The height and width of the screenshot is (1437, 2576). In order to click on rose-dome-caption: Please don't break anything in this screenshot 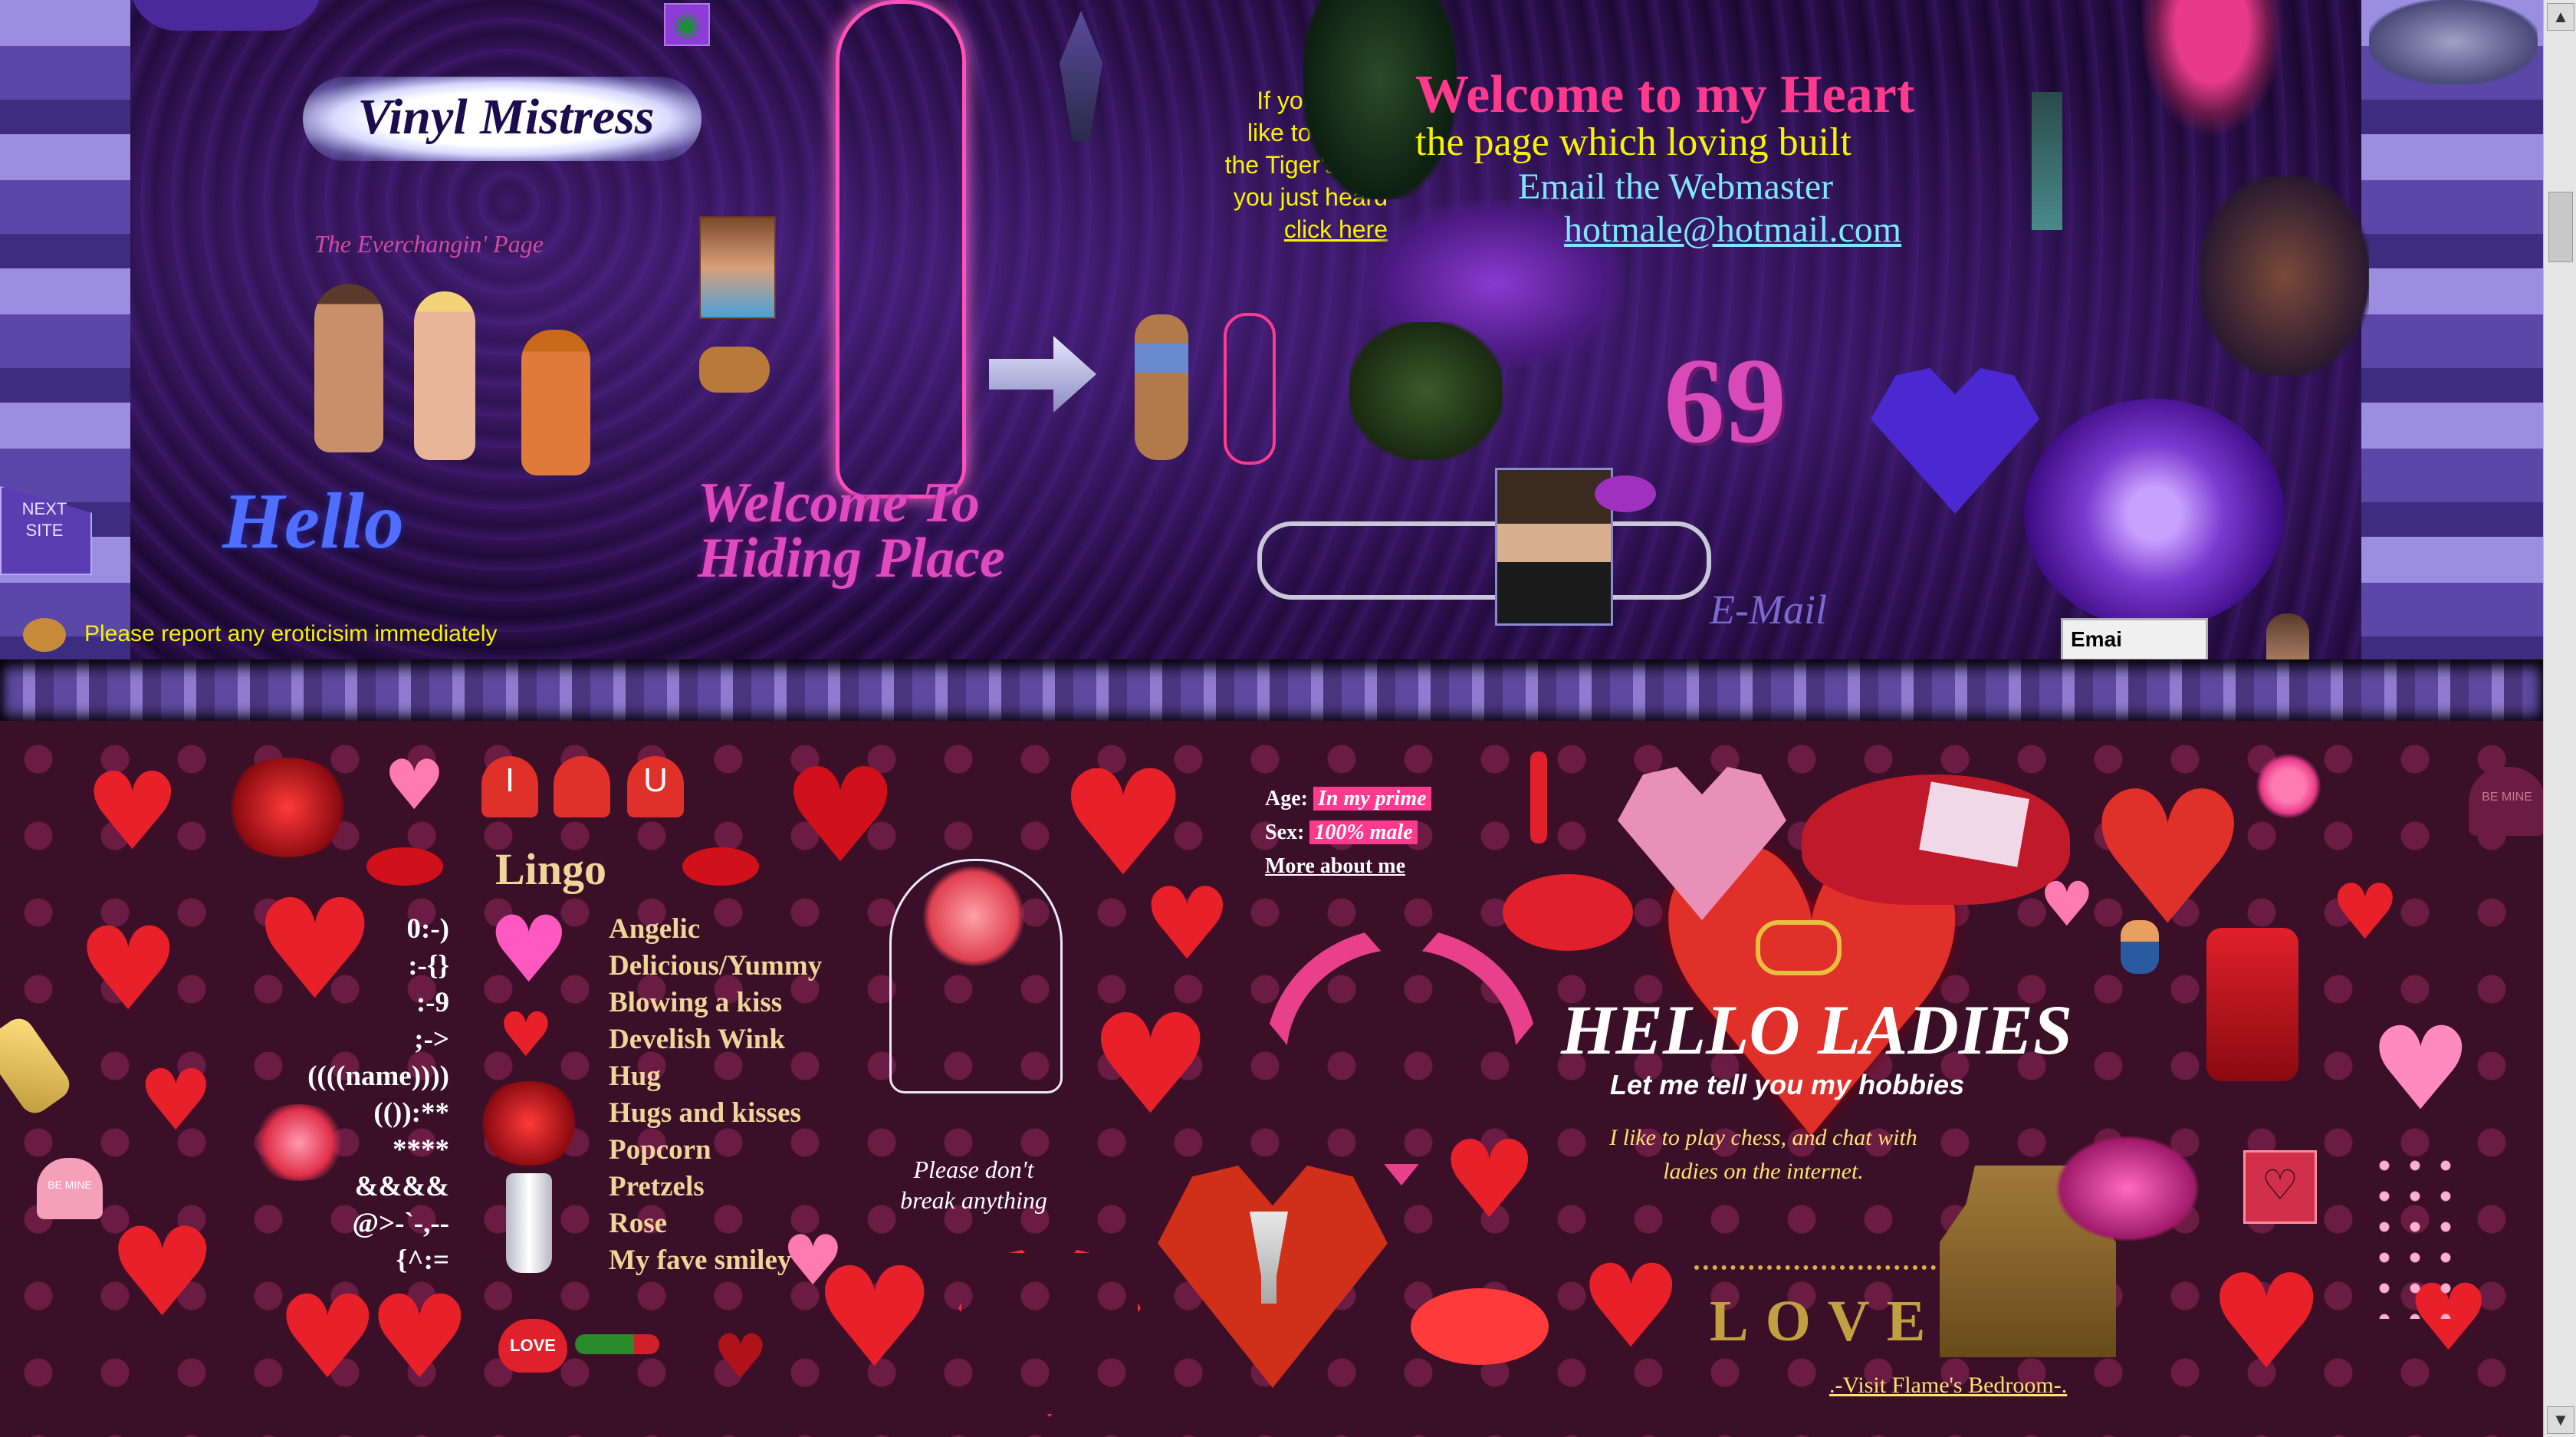, I will do `click(974, 1184)`.